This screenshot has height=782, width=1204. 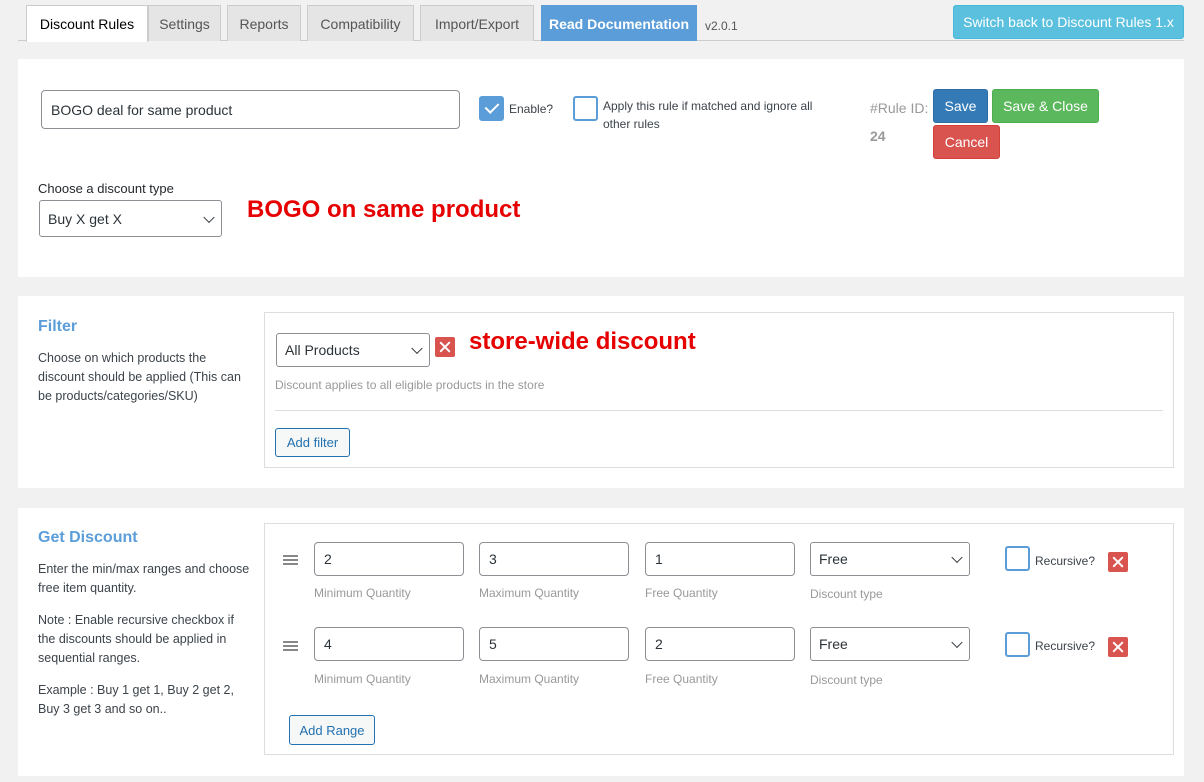 What do you see at coordinates (88, 537) in the screenshot?
I see `get-discount-title: Get Discount` at bounding box center [88, 537].